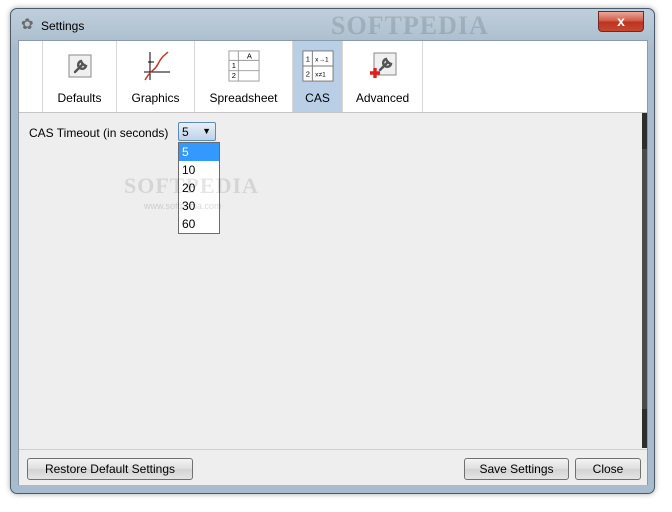 This screenshot has width=672, height=512. I want to click on spreadsheet-col-header: A, so click(248, 55).